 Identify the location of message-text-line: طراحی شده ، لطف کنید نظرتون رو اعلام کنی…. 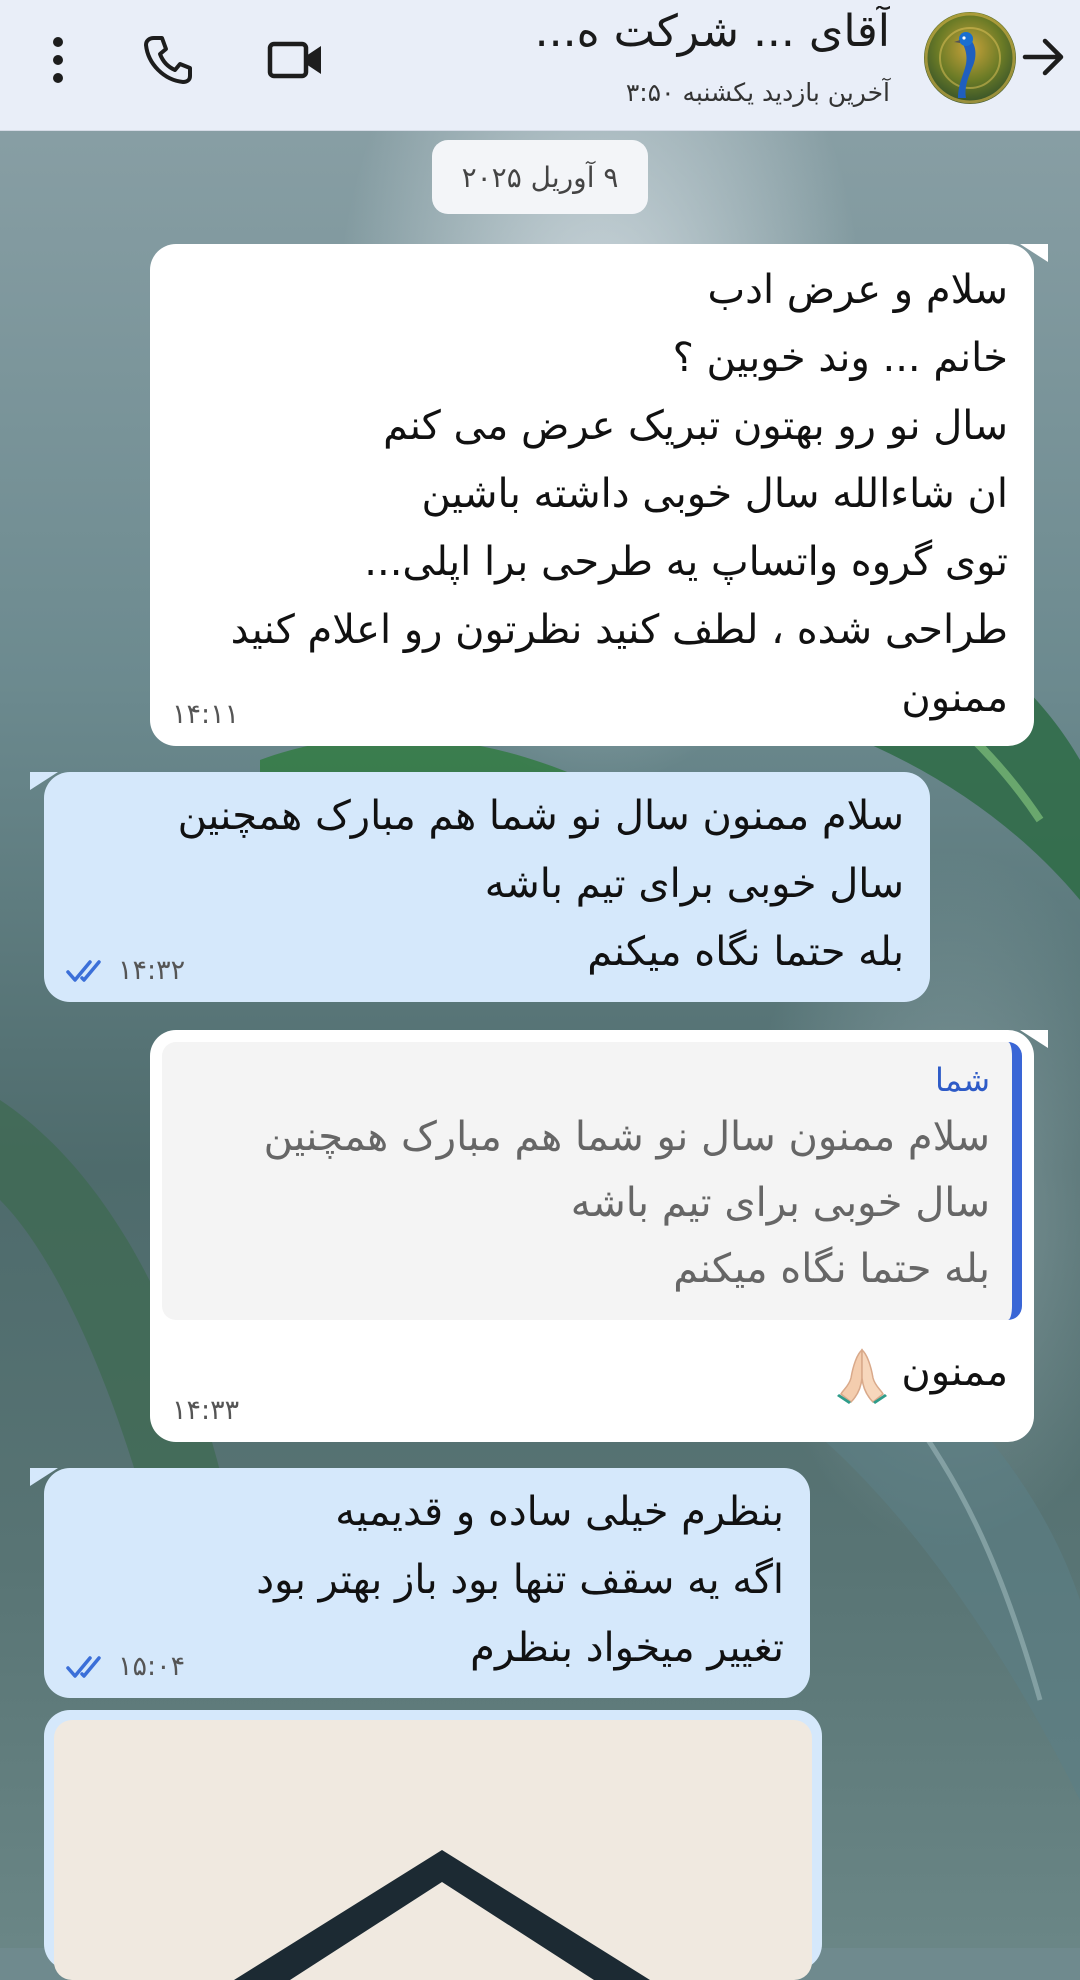
(619, 630).